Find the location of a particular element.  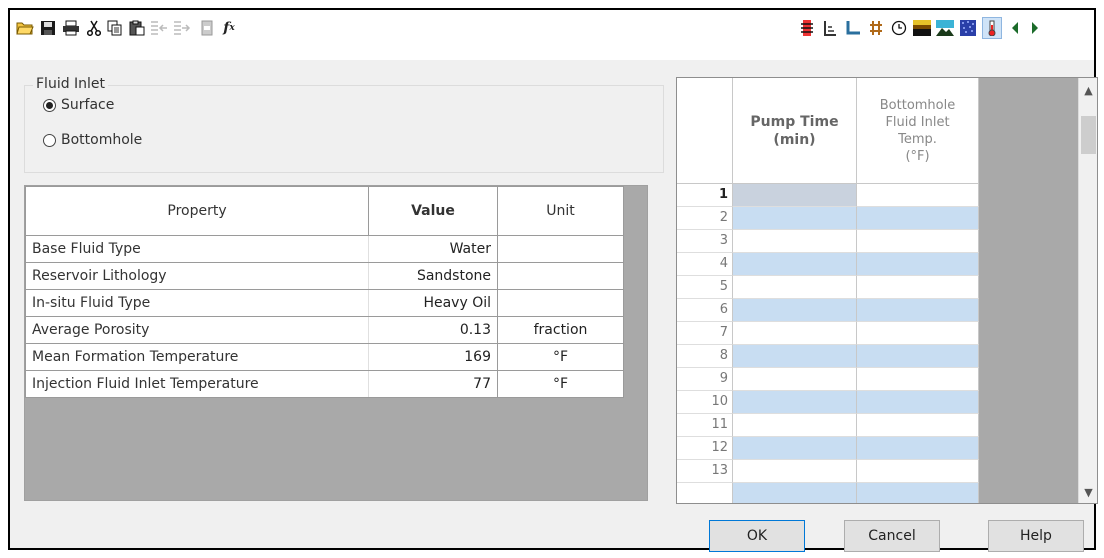

property-label: Base Fluid Type is located at coordinates (197, 249).